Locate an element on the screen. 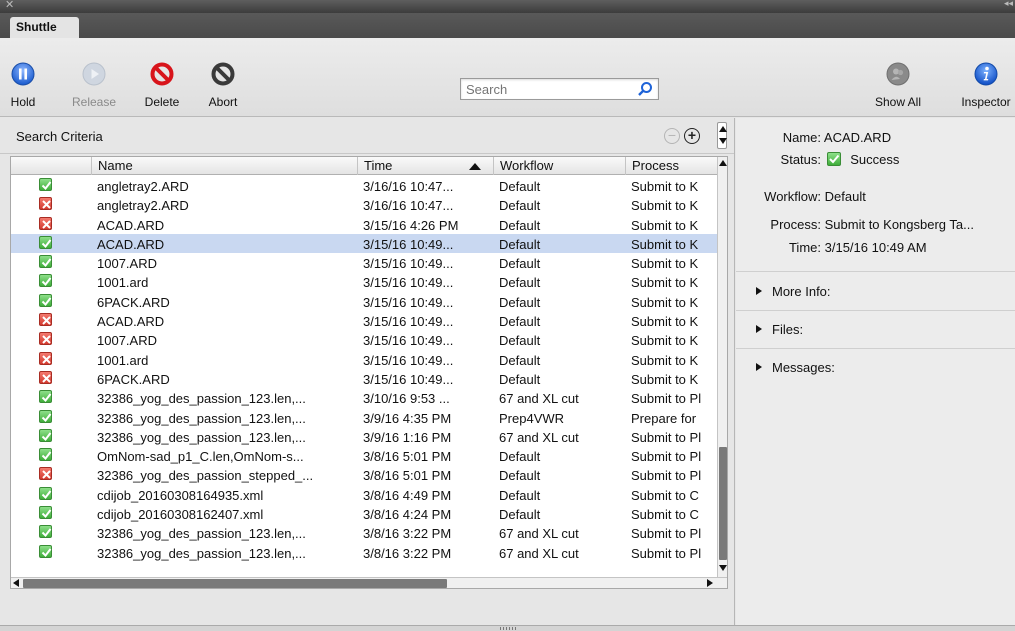  scroll-left-icon is located at coordinates (16, 583).